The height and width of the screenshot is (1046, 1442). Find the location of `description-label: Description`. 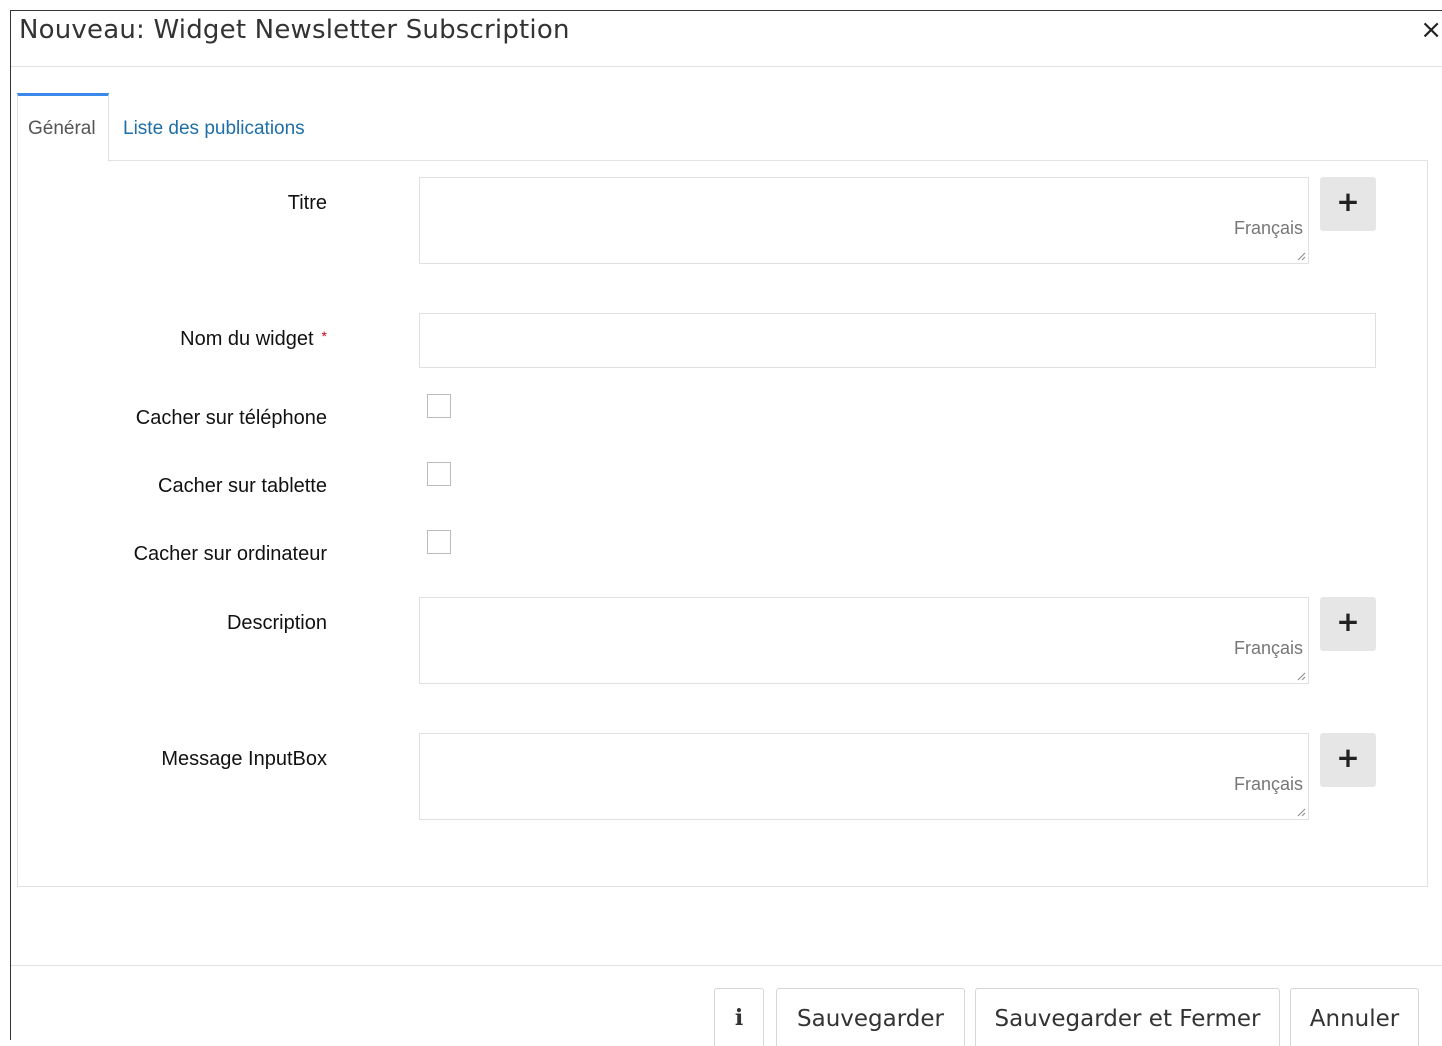

description-label: Description is located at coordinates (276, 623).